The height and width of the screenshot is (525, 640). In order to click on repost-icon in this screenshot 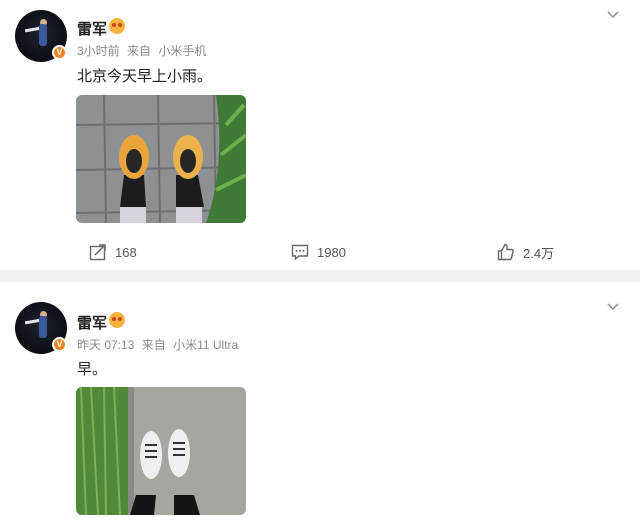, I will do `click(97, 252)`.